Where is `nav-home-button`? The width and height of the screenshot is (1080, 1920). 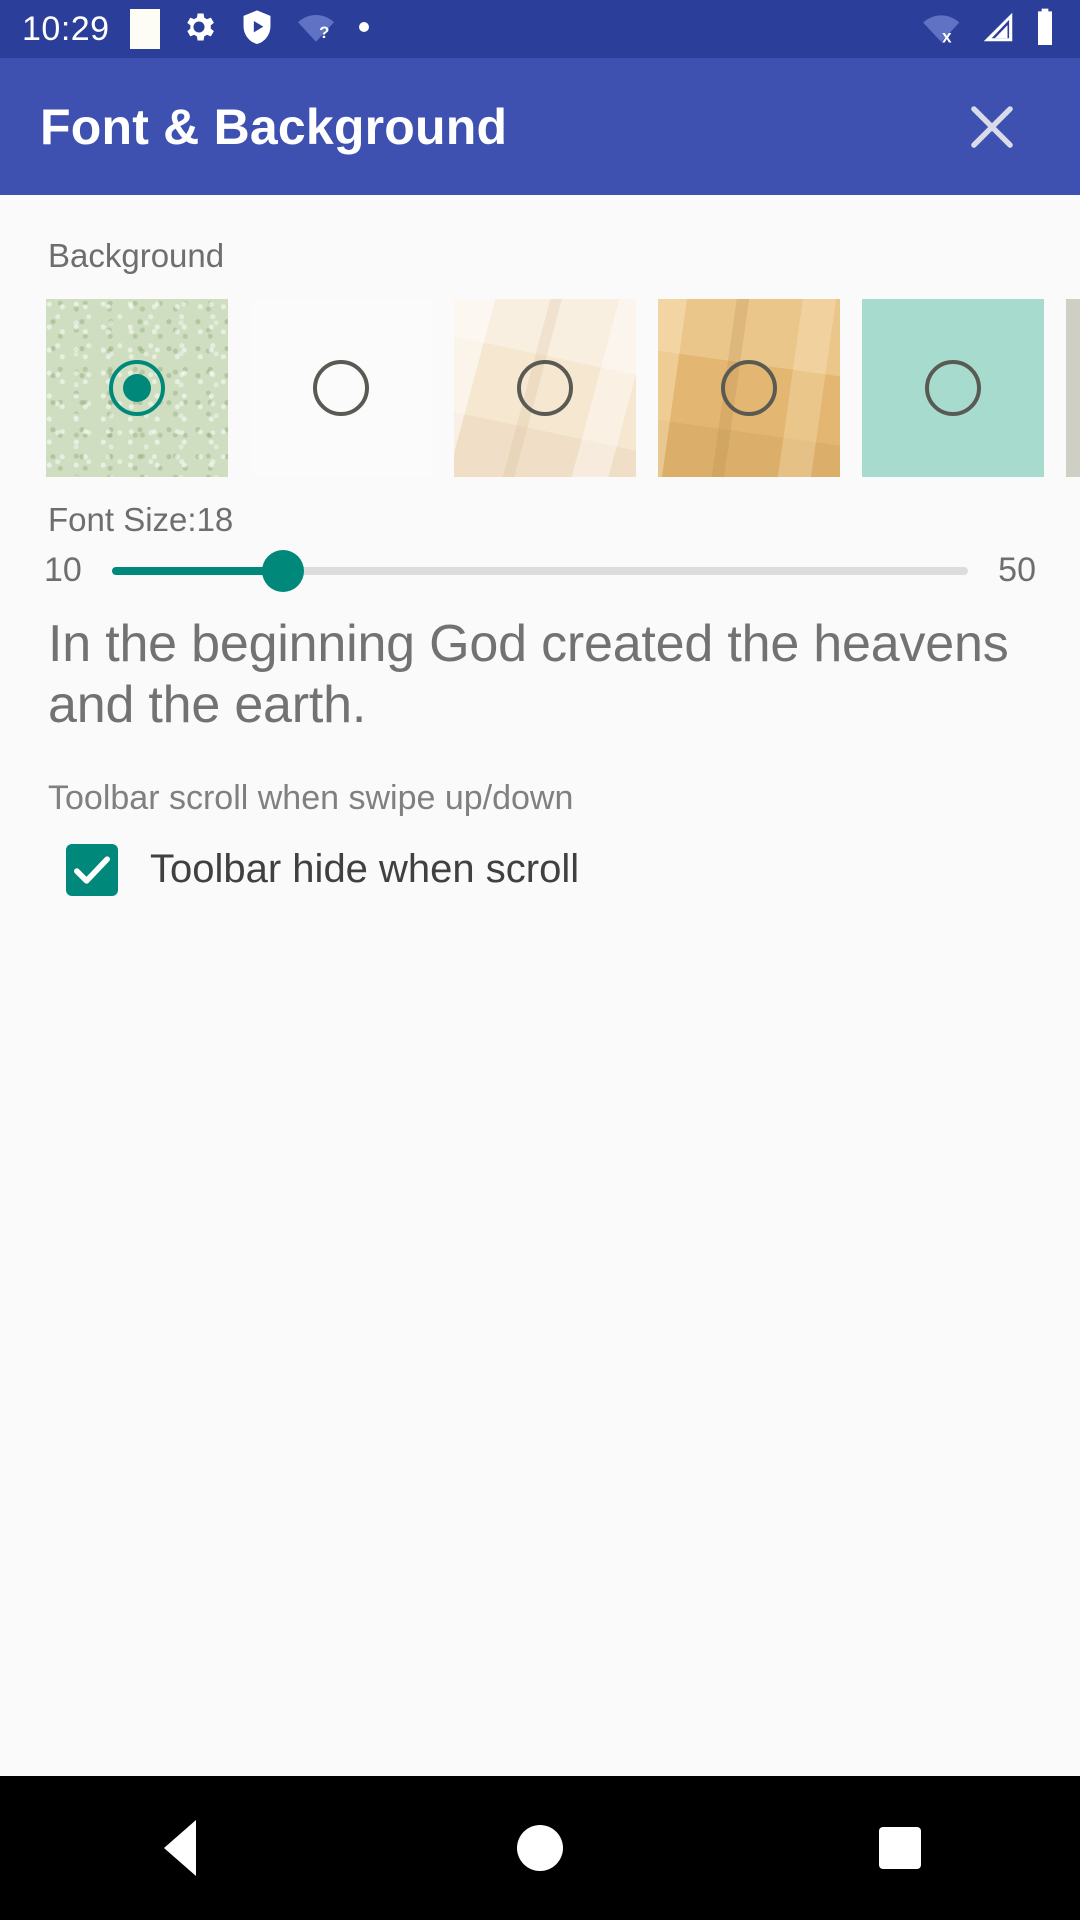 nav-home-button is located at coordinates (540, 1848).